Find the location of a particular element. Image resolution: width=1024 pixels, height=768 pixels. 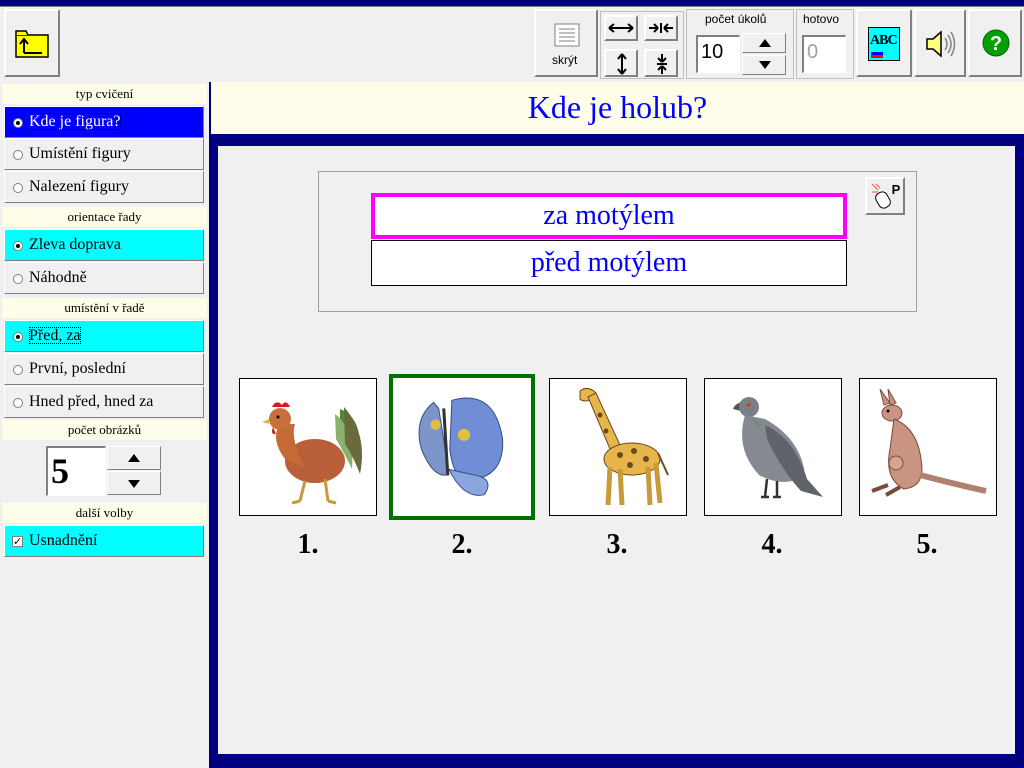

card-number-4: 4. is located at coordinates (772, 544).